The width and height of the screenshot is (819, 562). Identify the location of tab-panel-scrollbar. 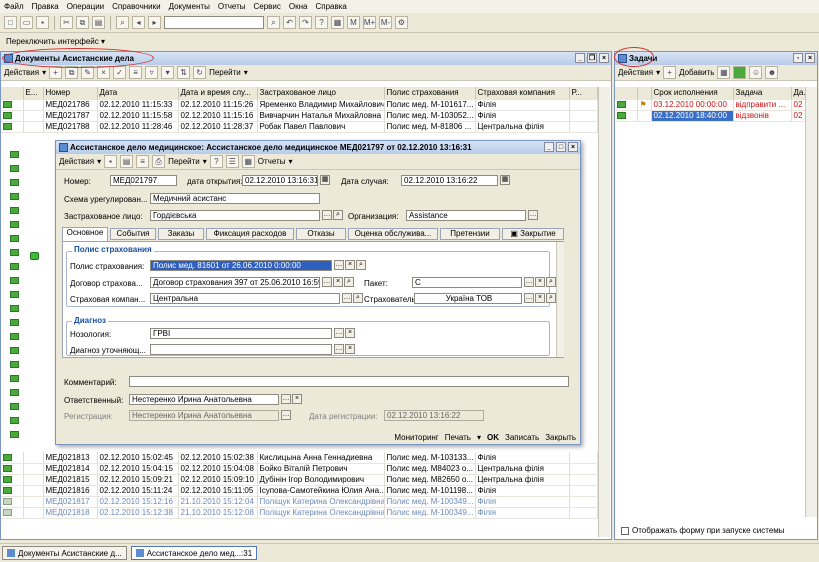
(560, 299).